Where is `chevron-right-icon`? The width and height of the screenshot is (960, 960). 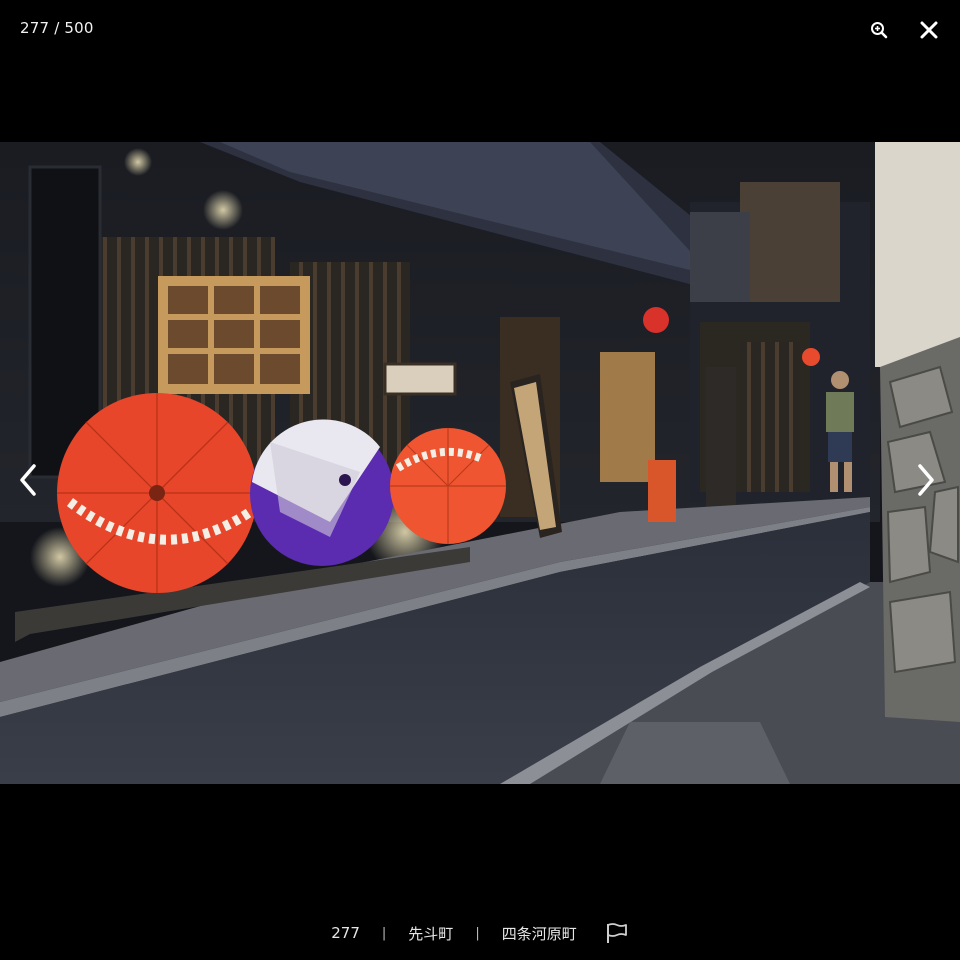
chevron-right-icon is located at coordinates (926, 480).